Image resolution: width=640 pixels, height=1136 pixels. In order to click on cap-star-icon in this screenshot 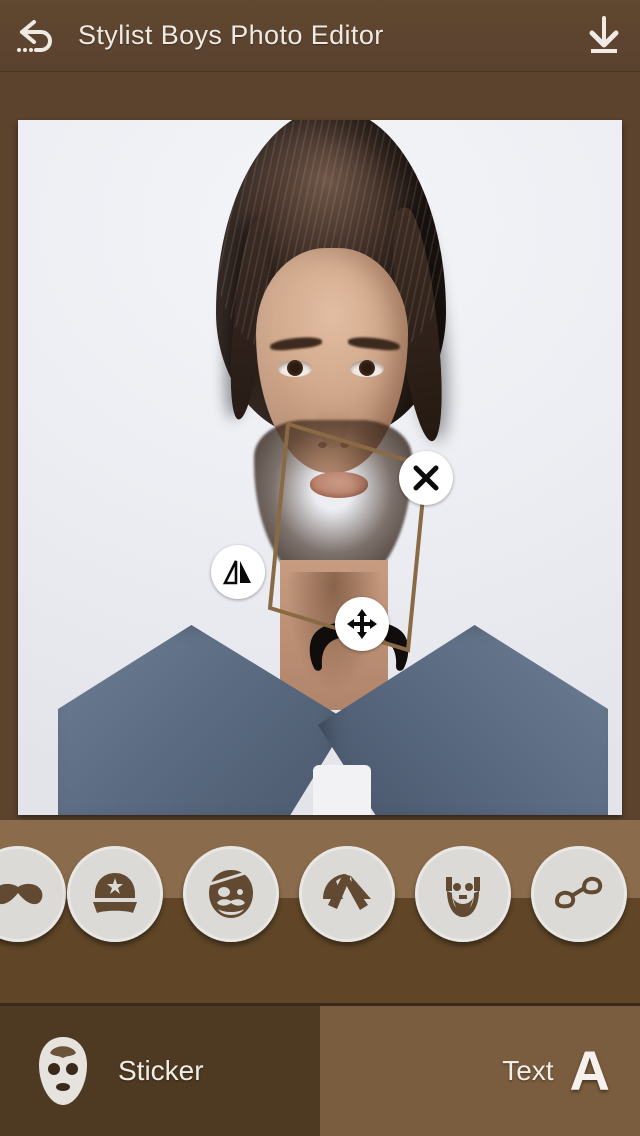, I will do `click(115, 893)`.